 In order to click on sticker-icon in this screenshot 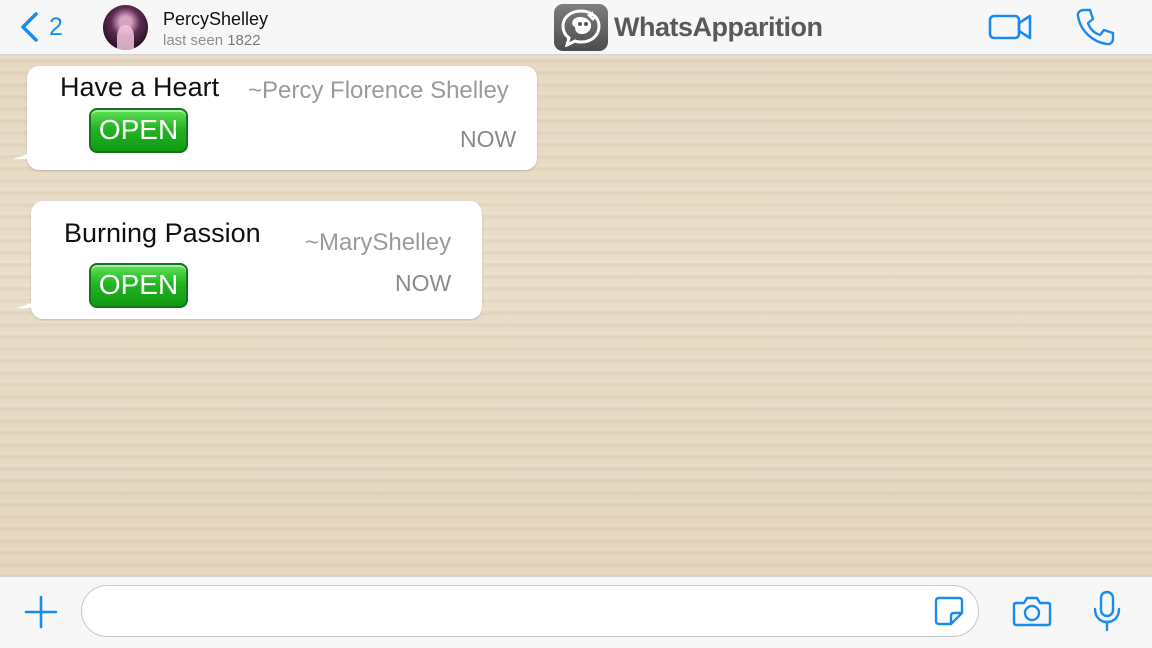, I will do `click(949, 611)`.